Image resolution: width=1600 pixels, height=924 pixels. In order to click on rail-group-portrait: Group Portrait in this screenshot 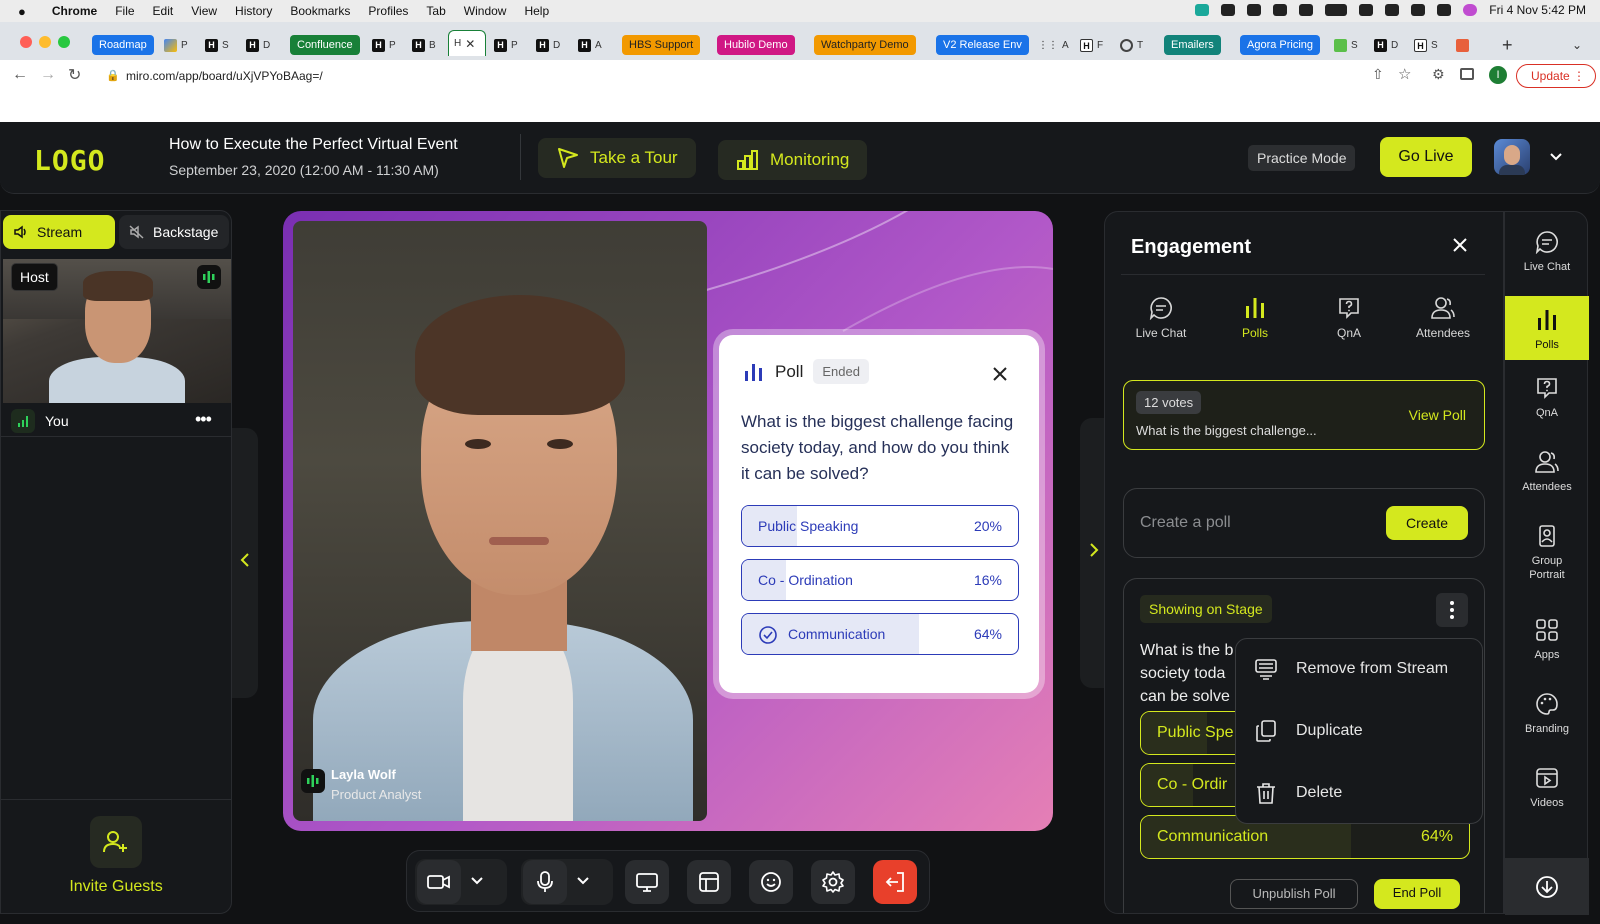, I will do `click(1547, 561)`.